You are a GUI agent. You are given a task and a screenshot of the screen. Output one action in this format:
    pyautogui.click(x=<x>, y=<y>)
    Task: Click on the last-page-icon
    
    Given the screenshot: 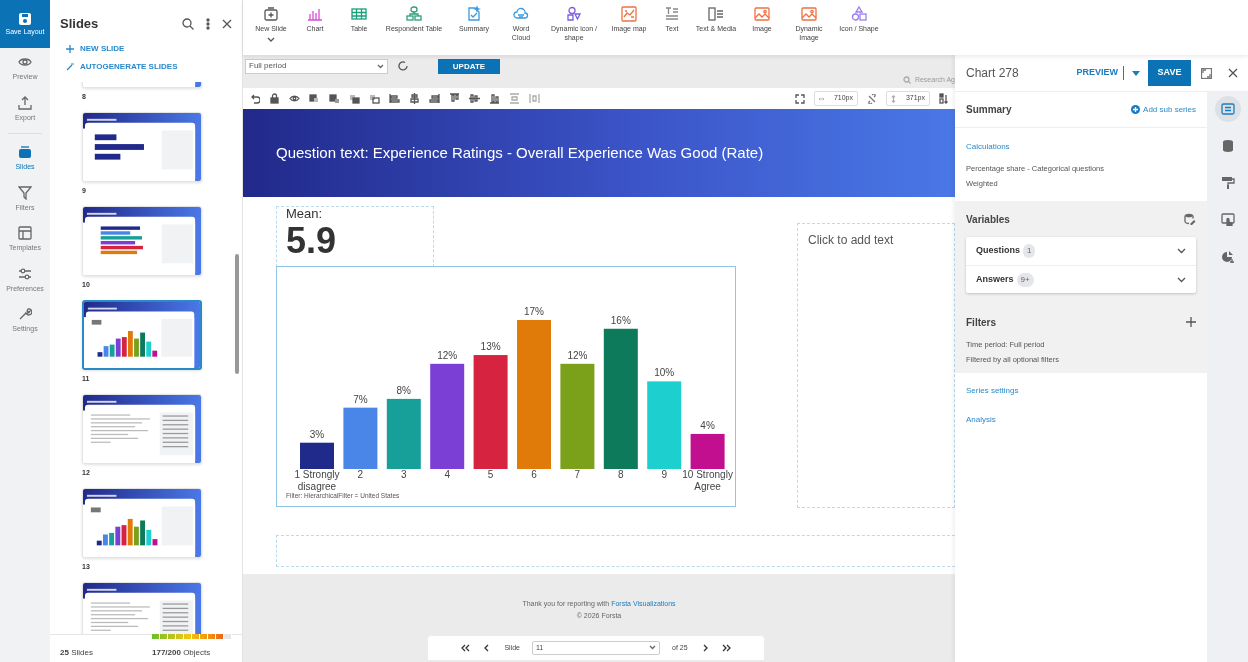 What is the action you would take?
    pyautogui.click(x=726, y=647)
    